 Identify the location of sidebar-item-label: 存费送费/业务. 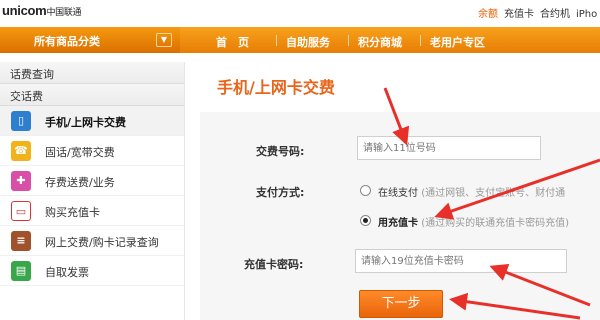
(80, 182).